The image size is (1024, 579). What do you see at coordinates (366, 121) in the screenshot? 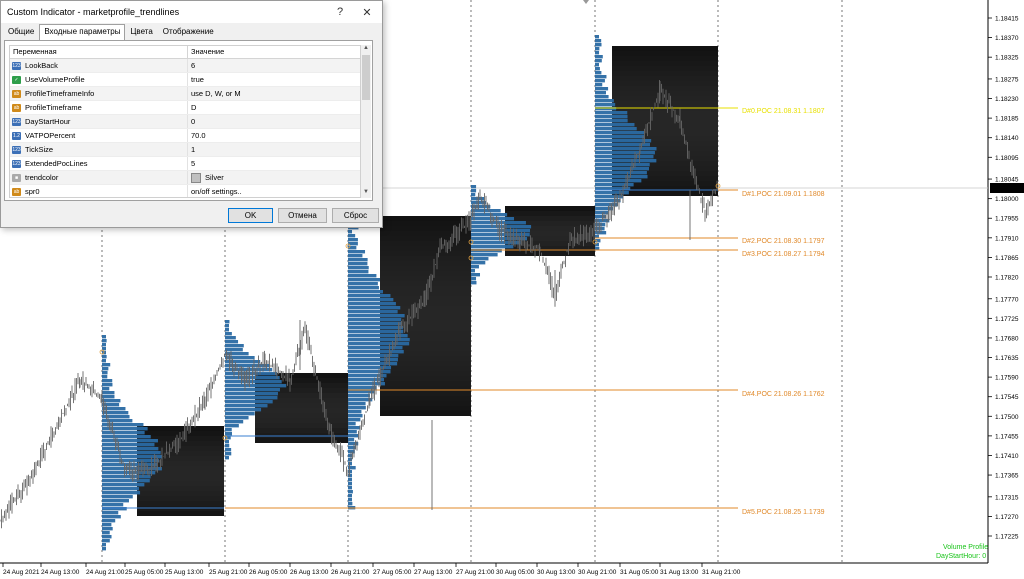
I see `grid-scrollbar: ▲ ▼` at bounding box center [366, 121].